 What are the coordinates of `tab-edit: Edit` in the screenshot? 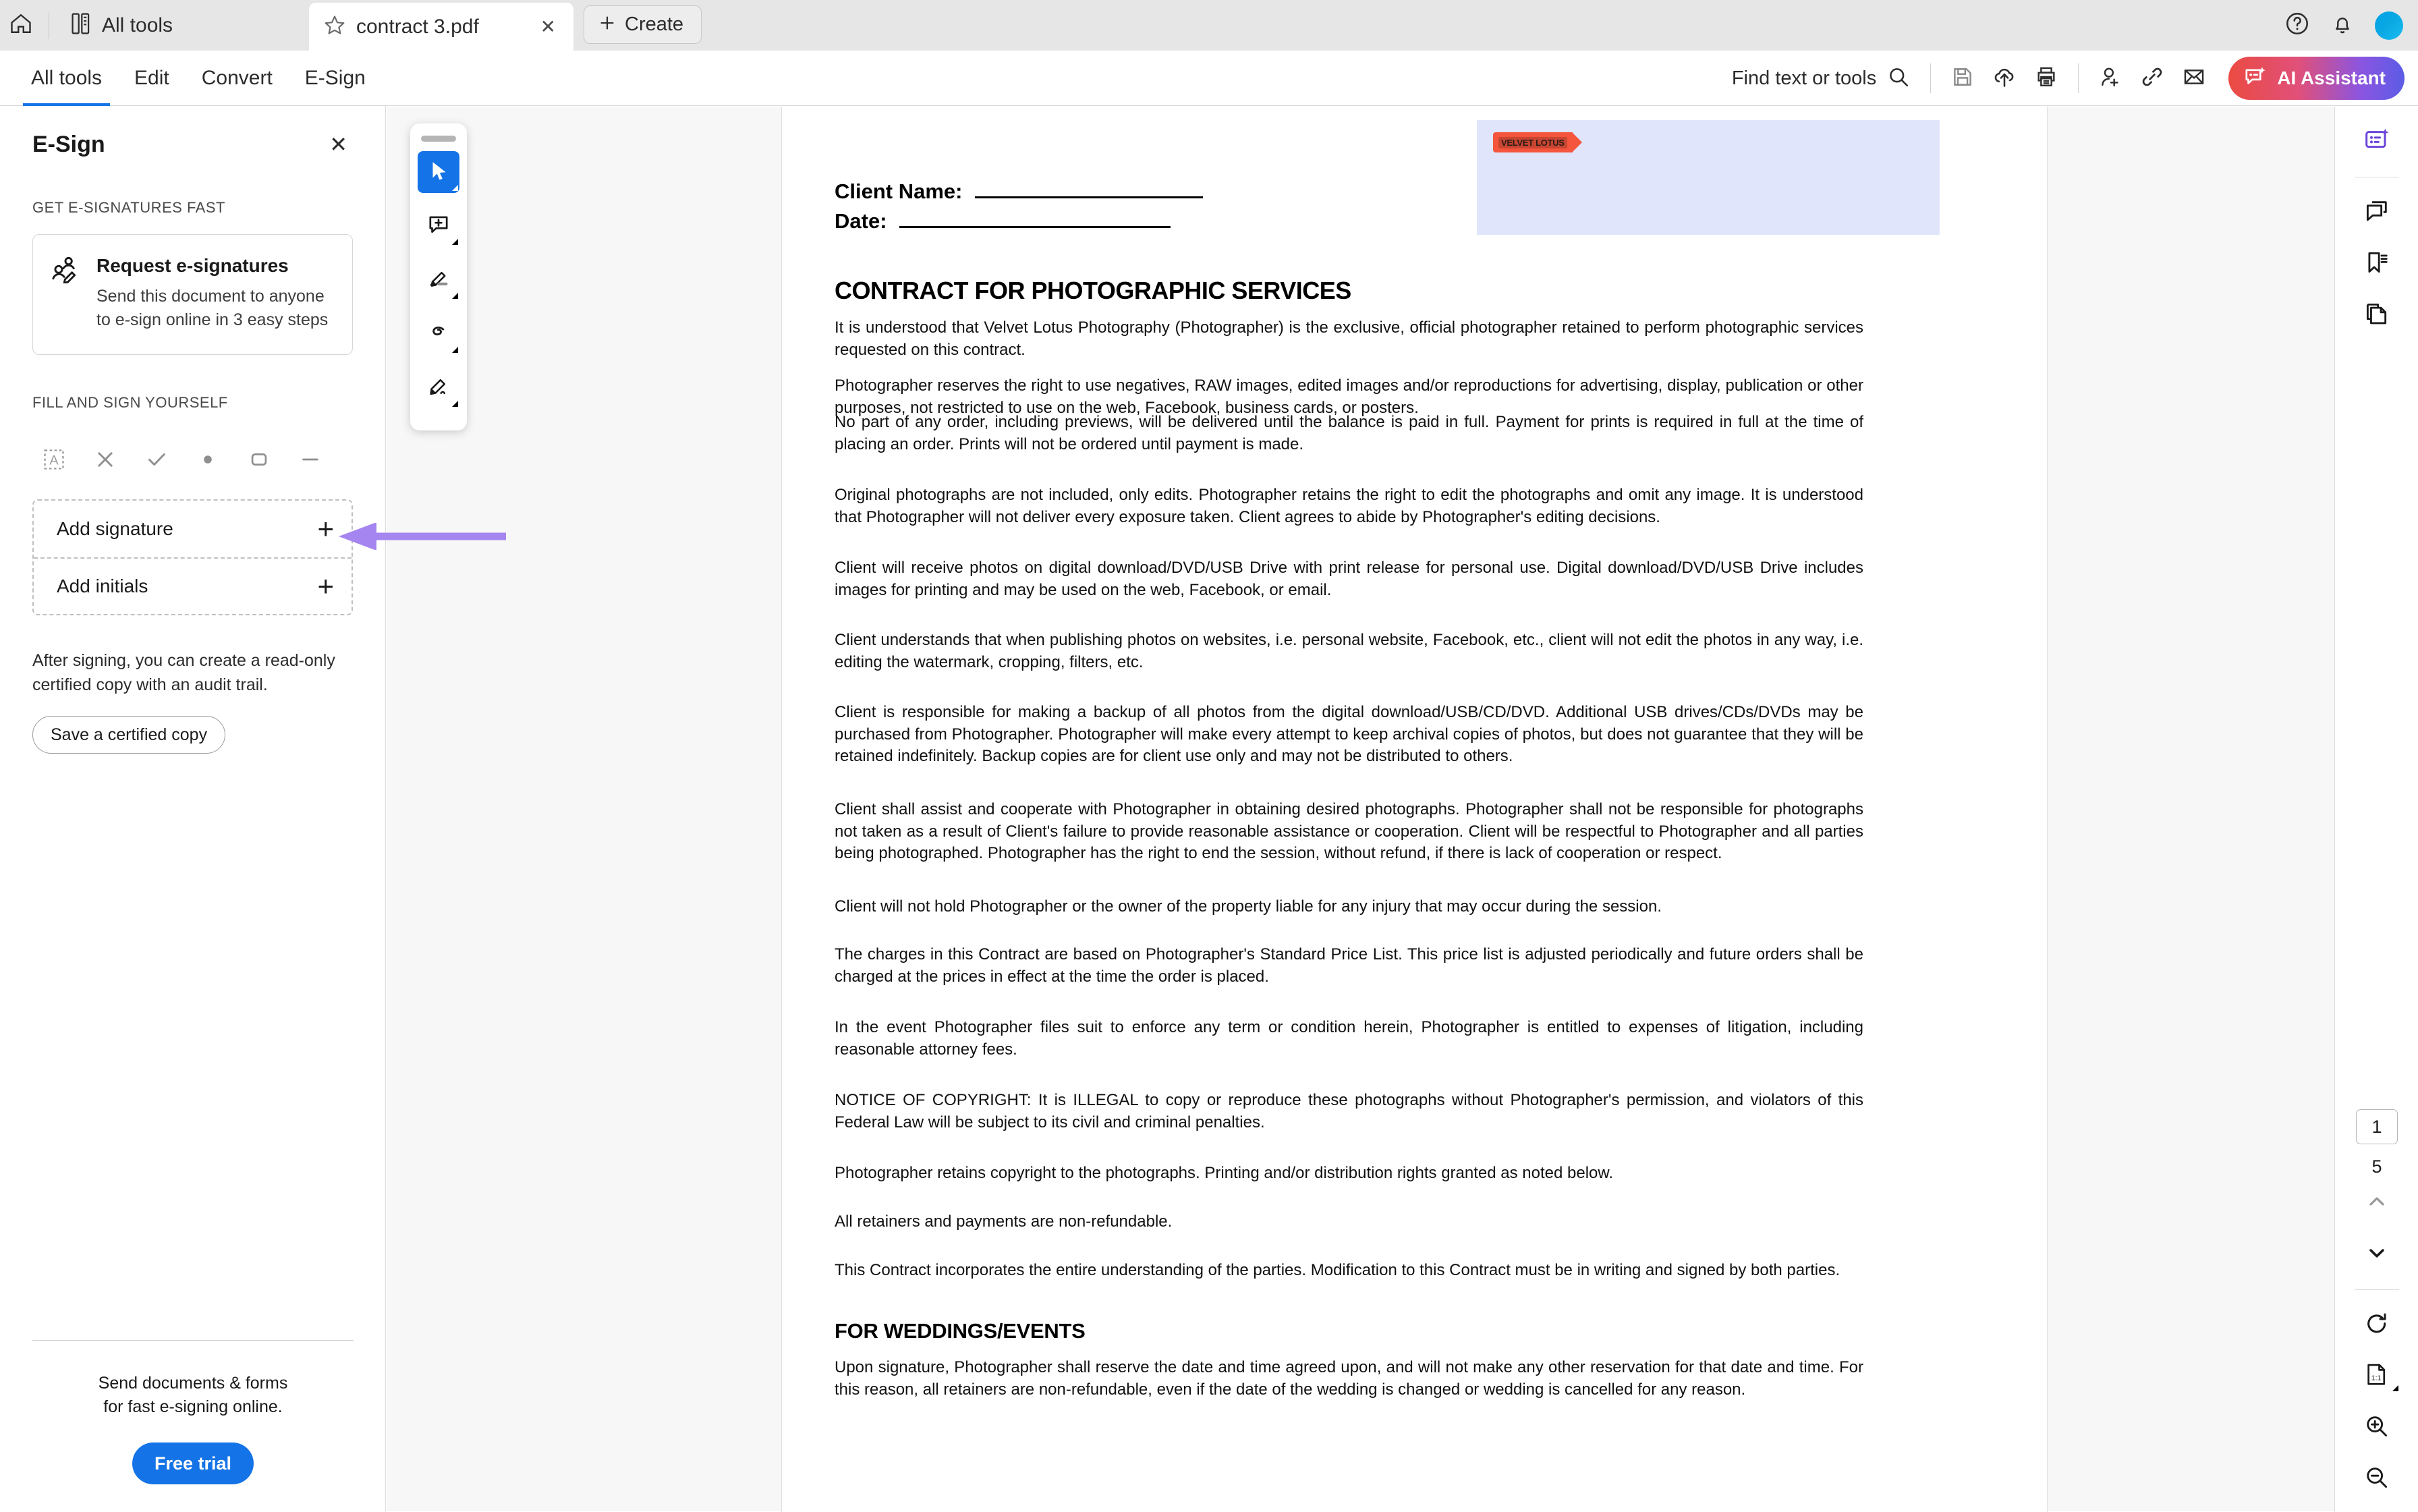 It's located at (152, 78).